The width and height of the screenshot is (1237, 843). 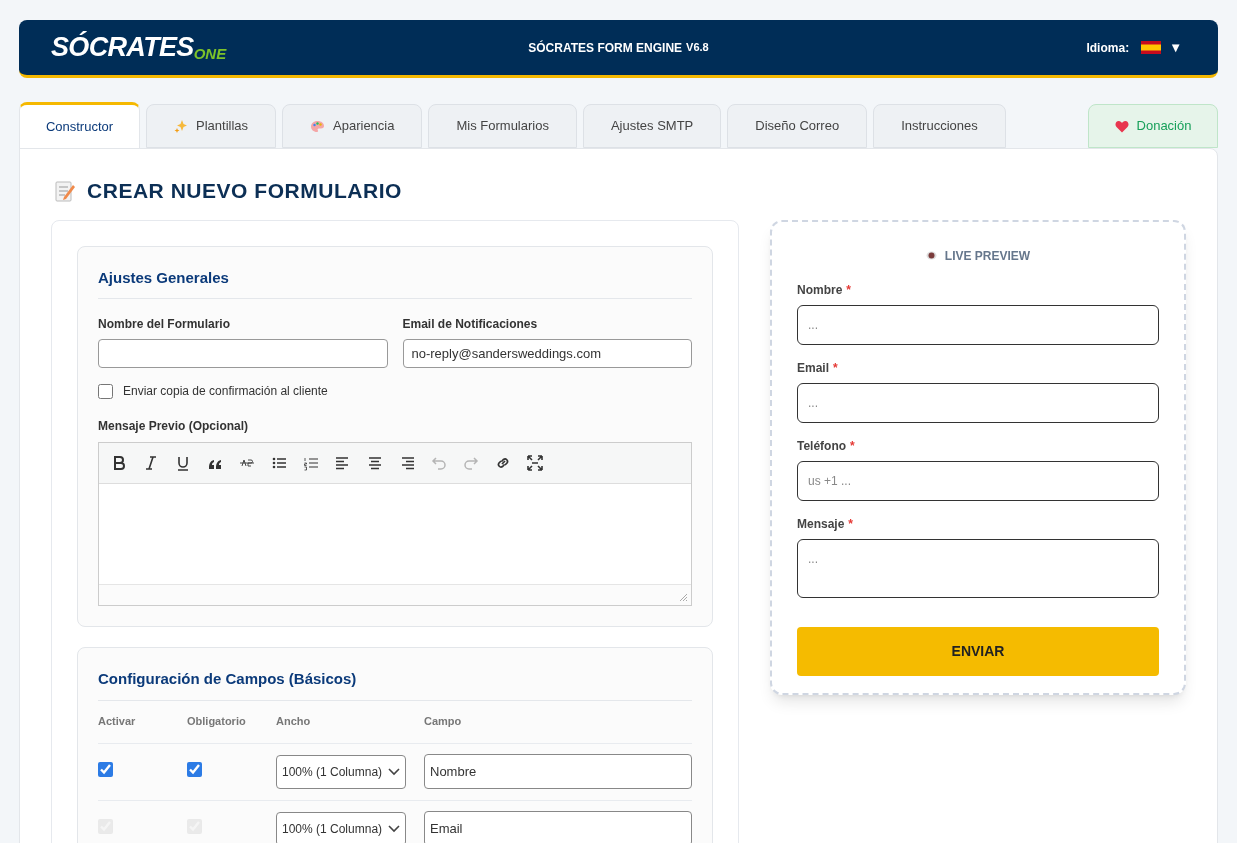 I want to click on tab: Plantillas, so click(x=211, y=126).